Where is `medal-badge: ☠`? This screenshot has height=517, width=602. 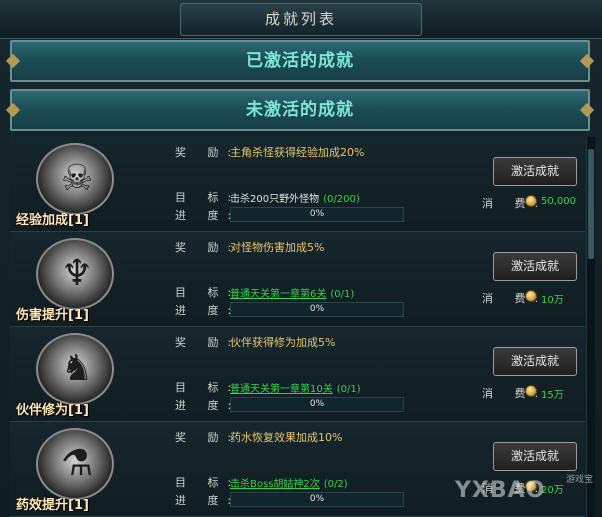
medal-badge: ☠ is located at coordinates (75, 179).